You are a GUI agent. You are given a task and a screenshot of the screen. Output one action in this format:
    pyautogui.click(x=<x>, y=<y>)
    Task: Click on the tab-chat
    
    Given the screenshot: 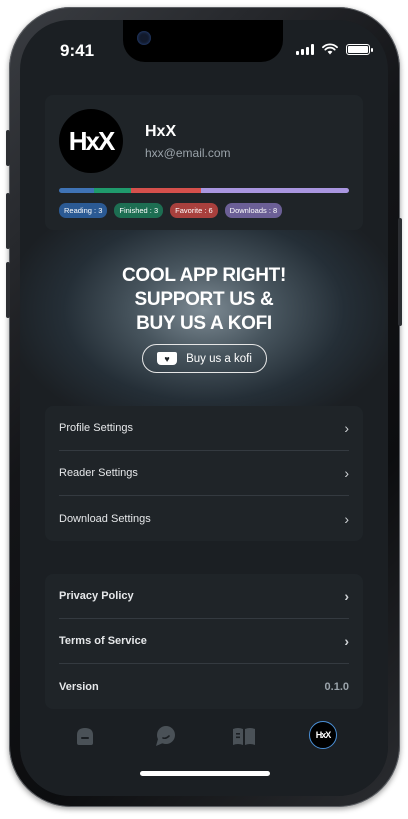 What is the action you would take?
    pyautogui.click(x=165, y=736)
    